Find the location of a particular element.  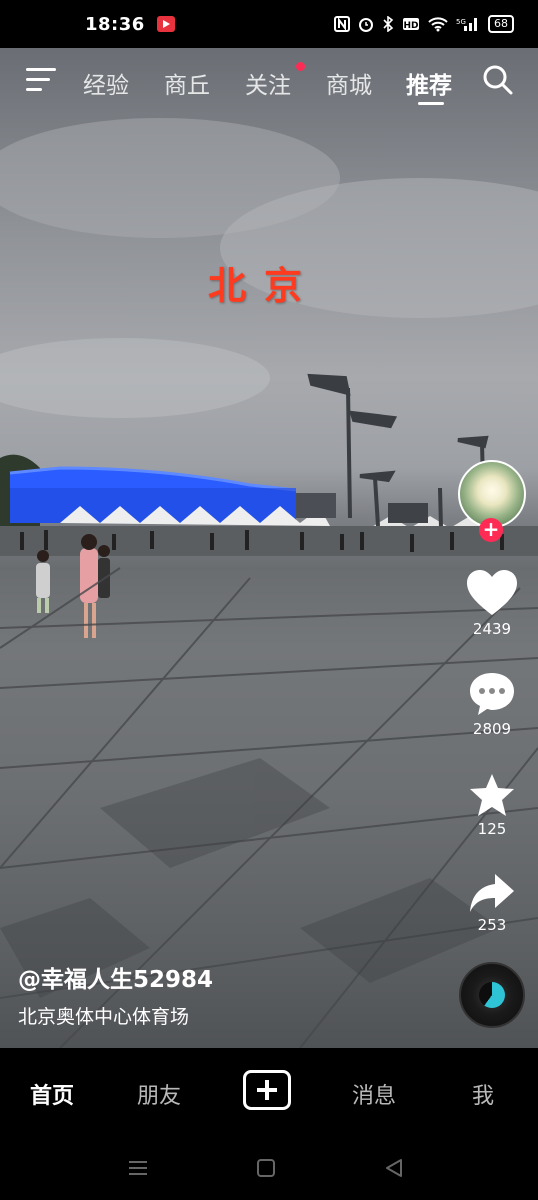

active-tab-indicator is located at coordinates (431, 103).